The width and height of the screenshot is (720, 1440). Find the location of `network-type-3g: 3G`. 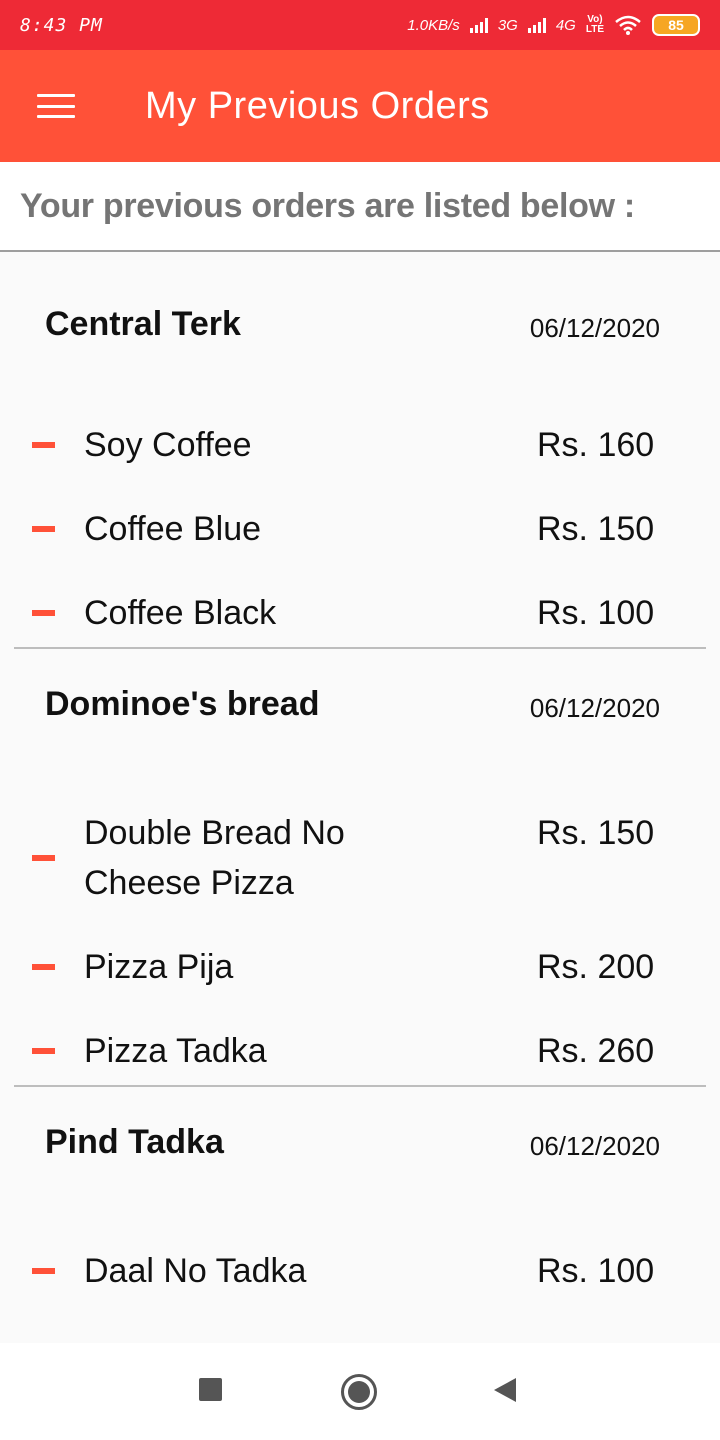

network-type-3g: 3G is located at coordinates (507, 25).